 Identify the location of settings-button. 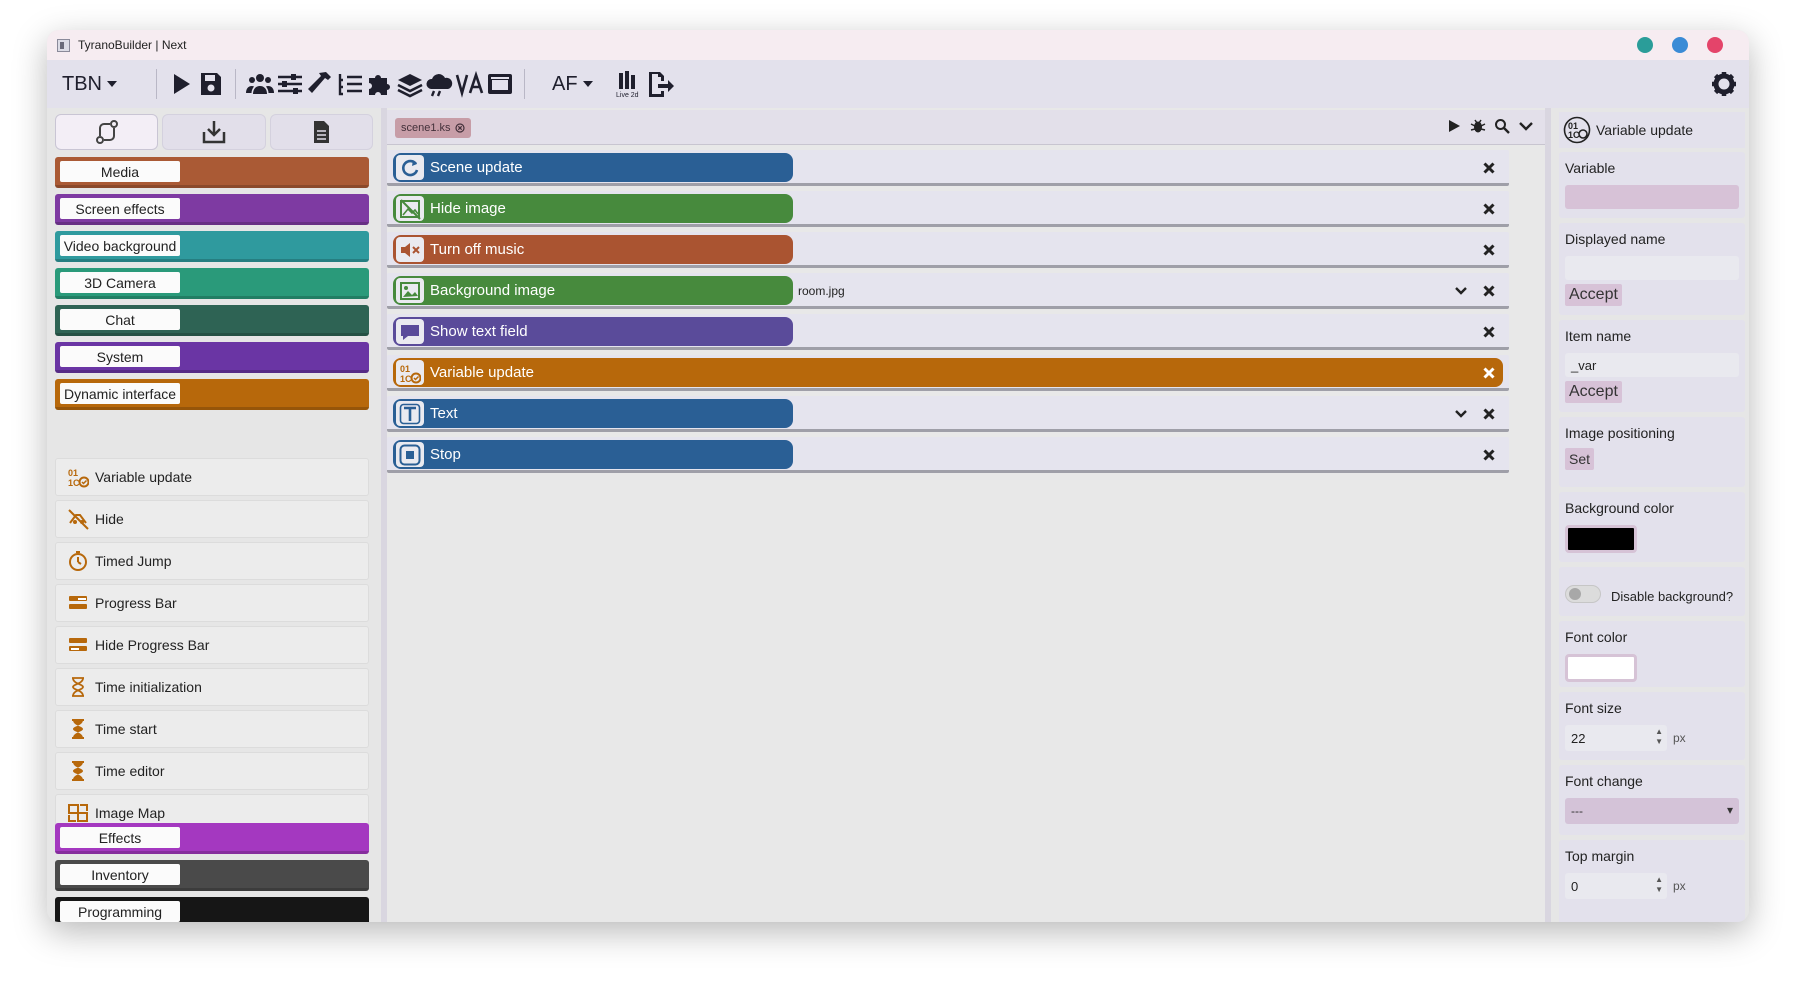
(1724, 84).